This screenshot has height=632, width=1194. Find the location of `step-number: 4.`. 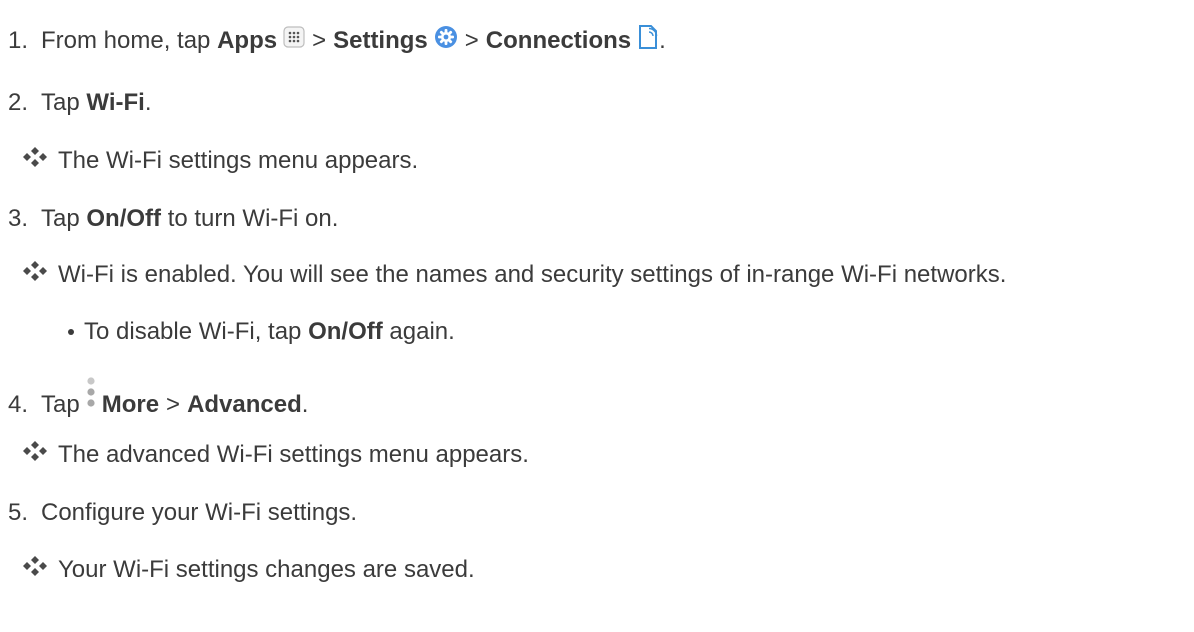

step-number: 4. is located at coordinates (18, 404).